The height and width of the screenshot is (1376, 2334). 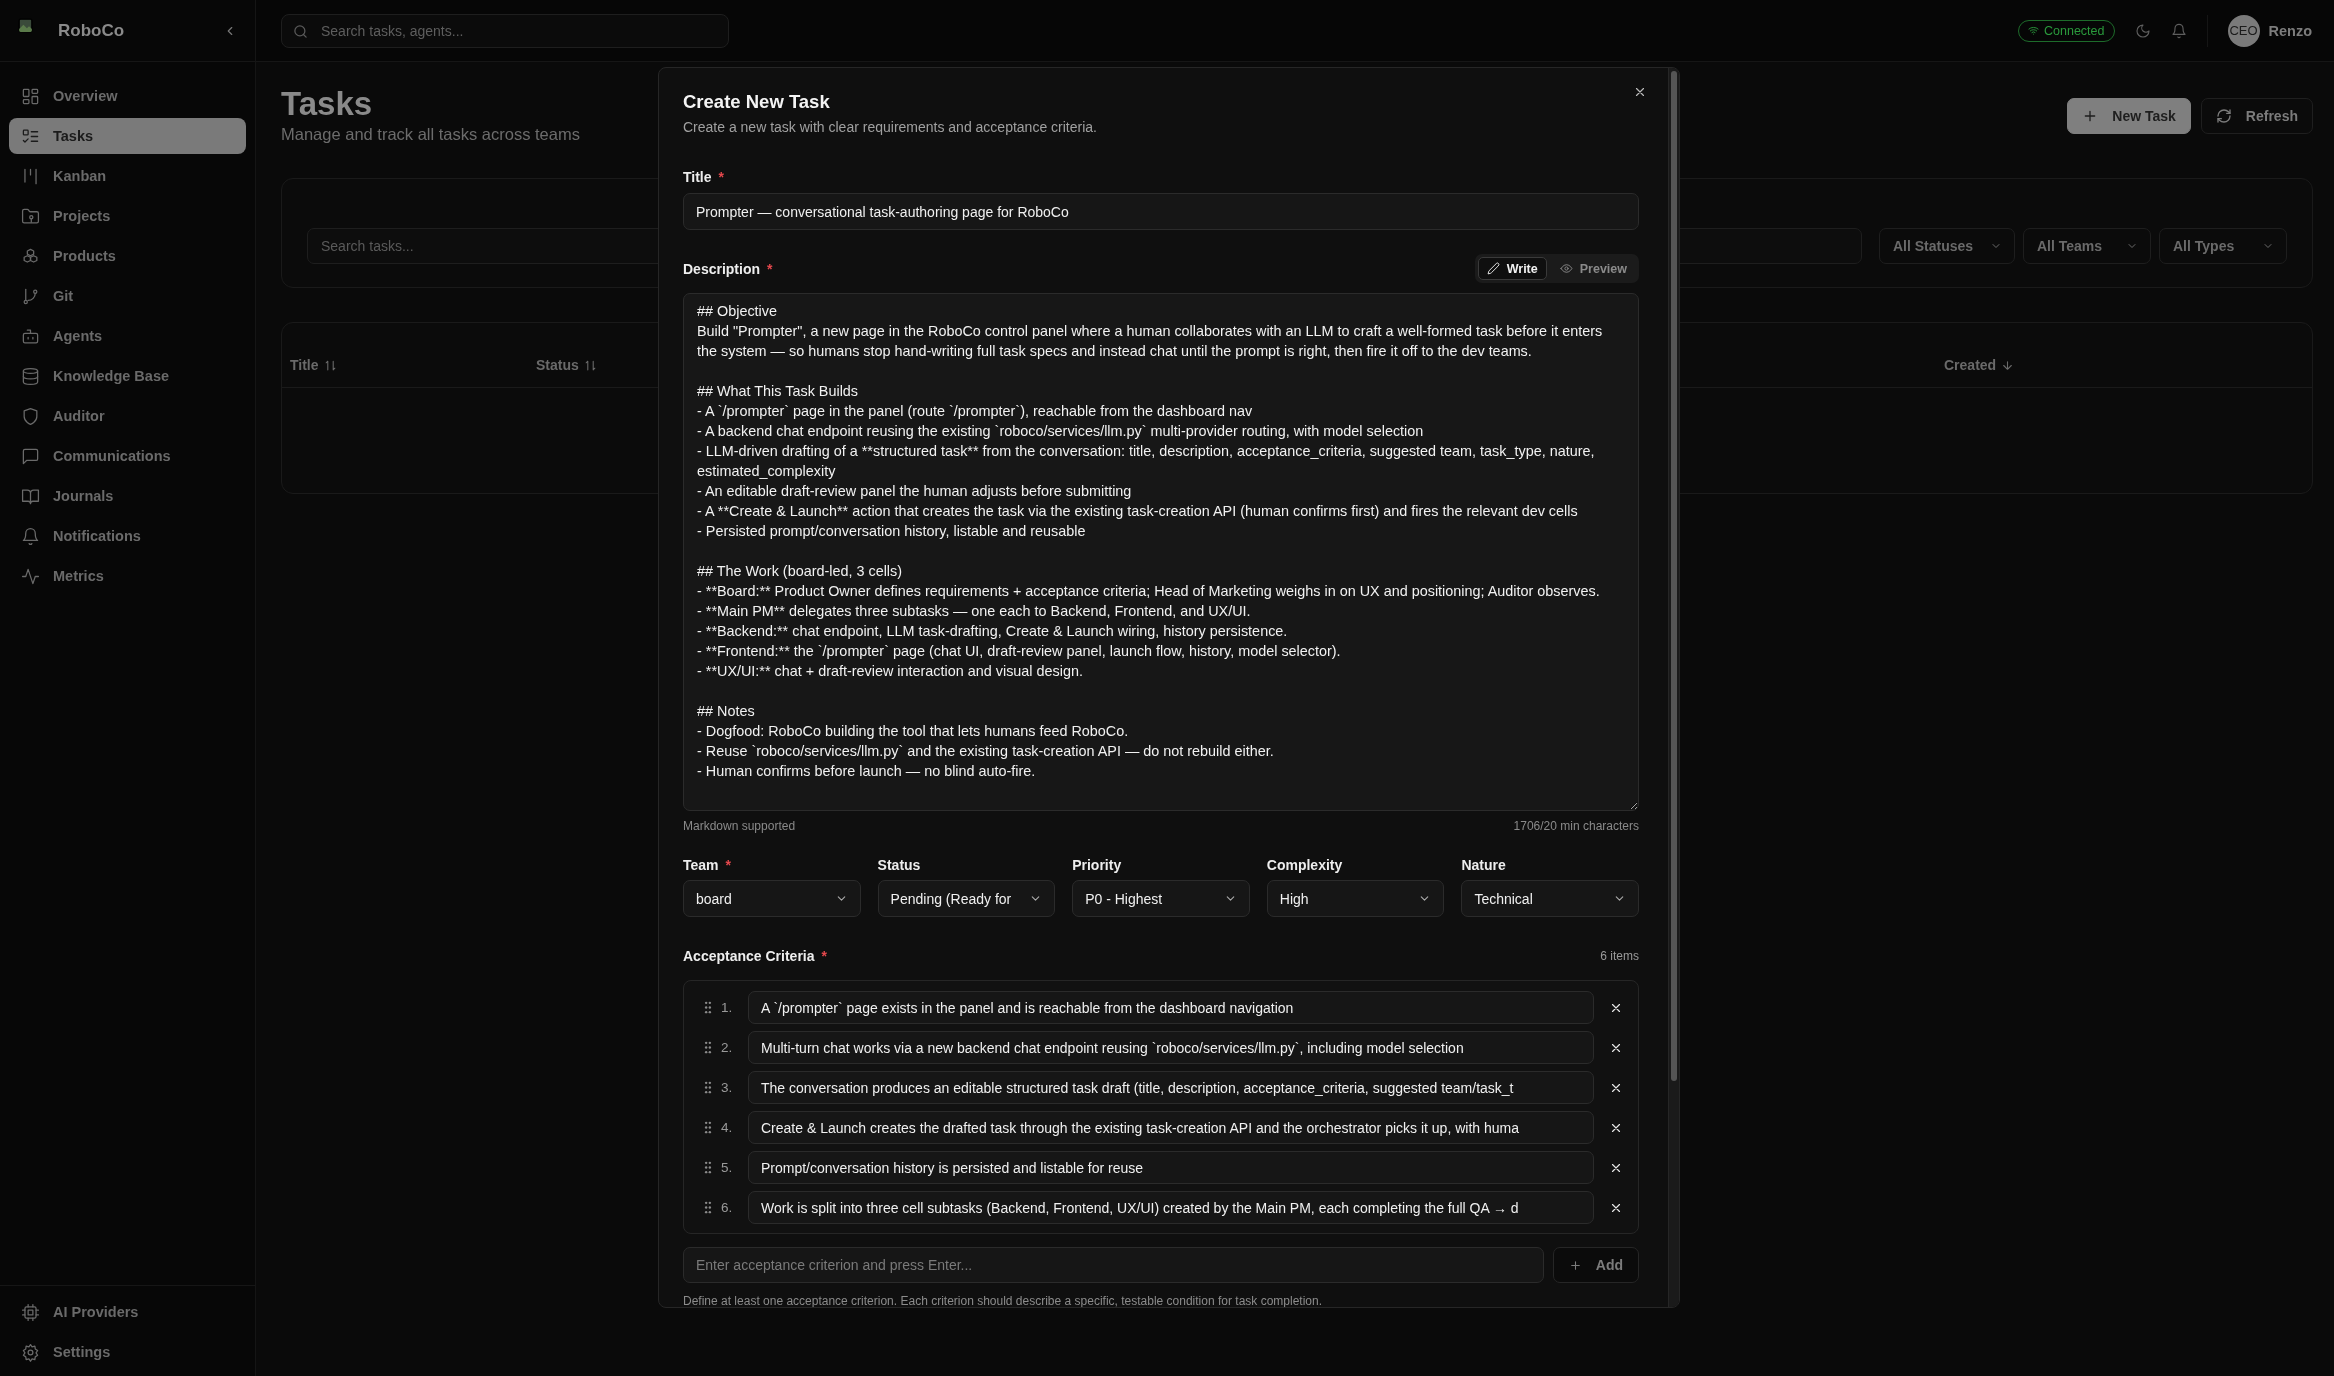 What do you see at coordinates (30, 296) in the screenshot?
I see `branch-icon` at bounding box center [30, 296].